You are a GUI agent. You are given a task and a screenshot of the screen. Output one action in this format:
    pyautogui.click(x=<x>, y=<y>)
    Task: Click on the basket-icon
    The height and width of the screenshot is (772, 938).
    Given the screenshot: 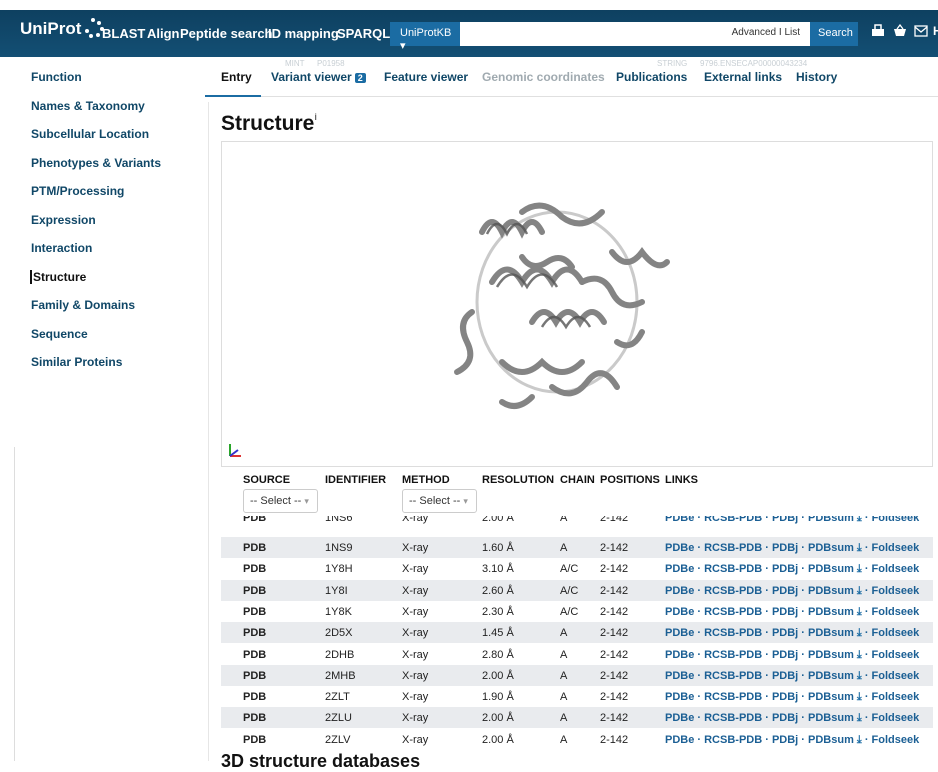 What is the action you would take?
    pyautogui.click(x=900, y=31)
    